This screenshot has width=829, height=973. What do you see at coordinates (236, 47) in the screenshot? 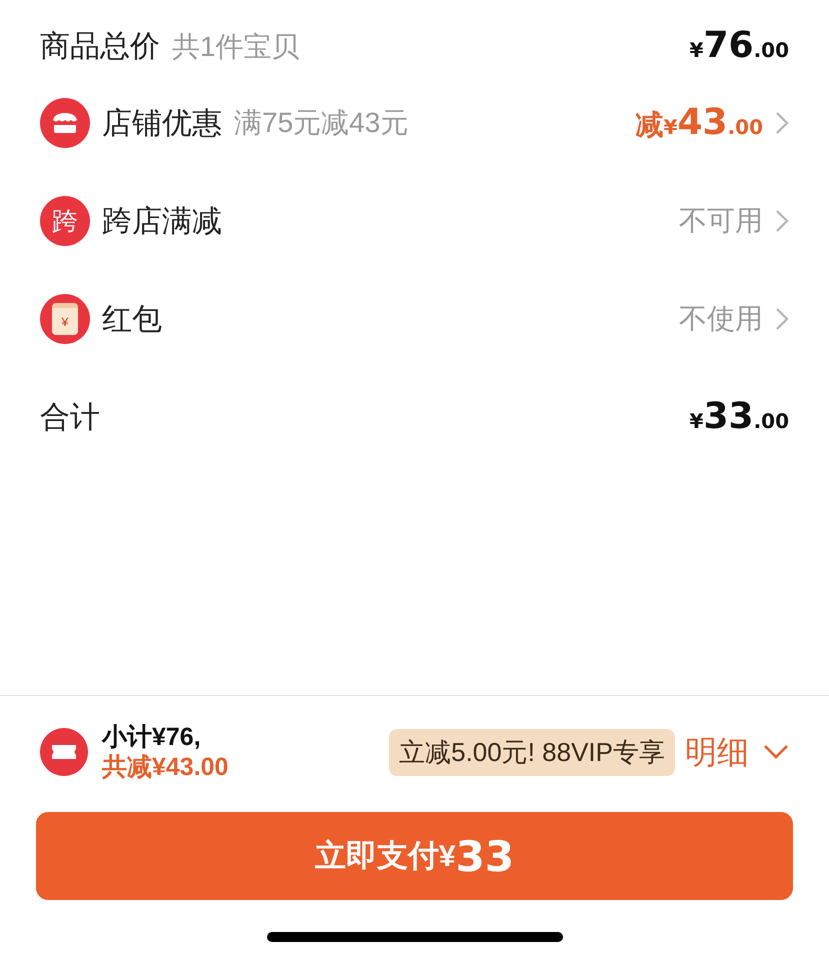
I see `item-count: 共1件宝贝` at bounding box center [236, 47].